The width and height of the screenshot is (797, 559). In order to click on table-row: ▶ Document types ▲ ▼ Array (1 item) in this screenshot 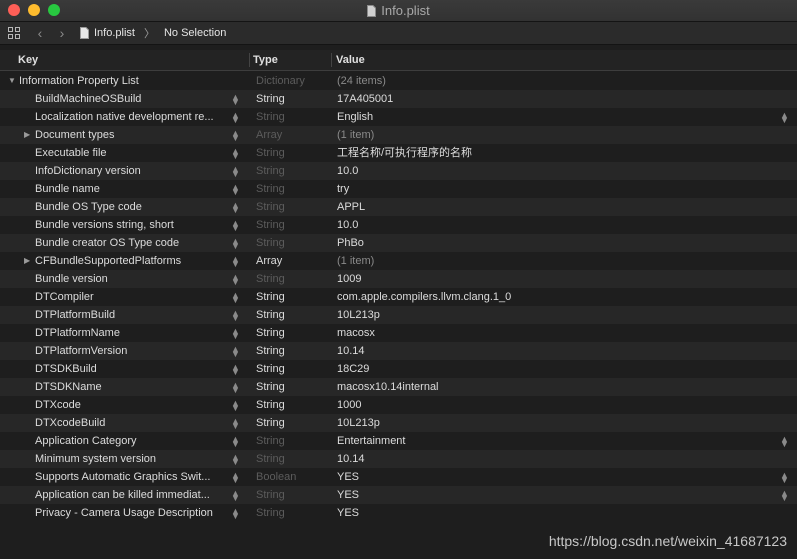, I will do `click(398, 135)`.